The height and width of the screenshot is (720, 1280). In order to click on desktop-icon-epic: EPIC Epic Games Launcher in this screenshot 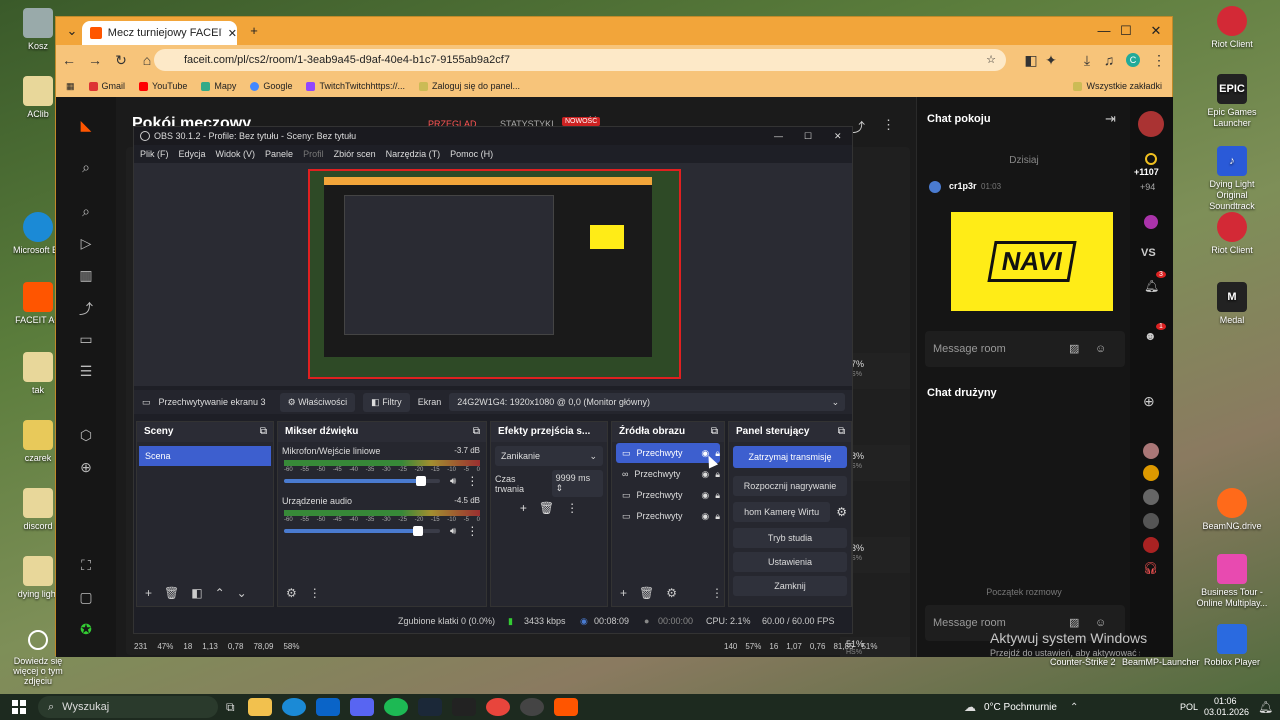, I will do `click(1232, 101)`.